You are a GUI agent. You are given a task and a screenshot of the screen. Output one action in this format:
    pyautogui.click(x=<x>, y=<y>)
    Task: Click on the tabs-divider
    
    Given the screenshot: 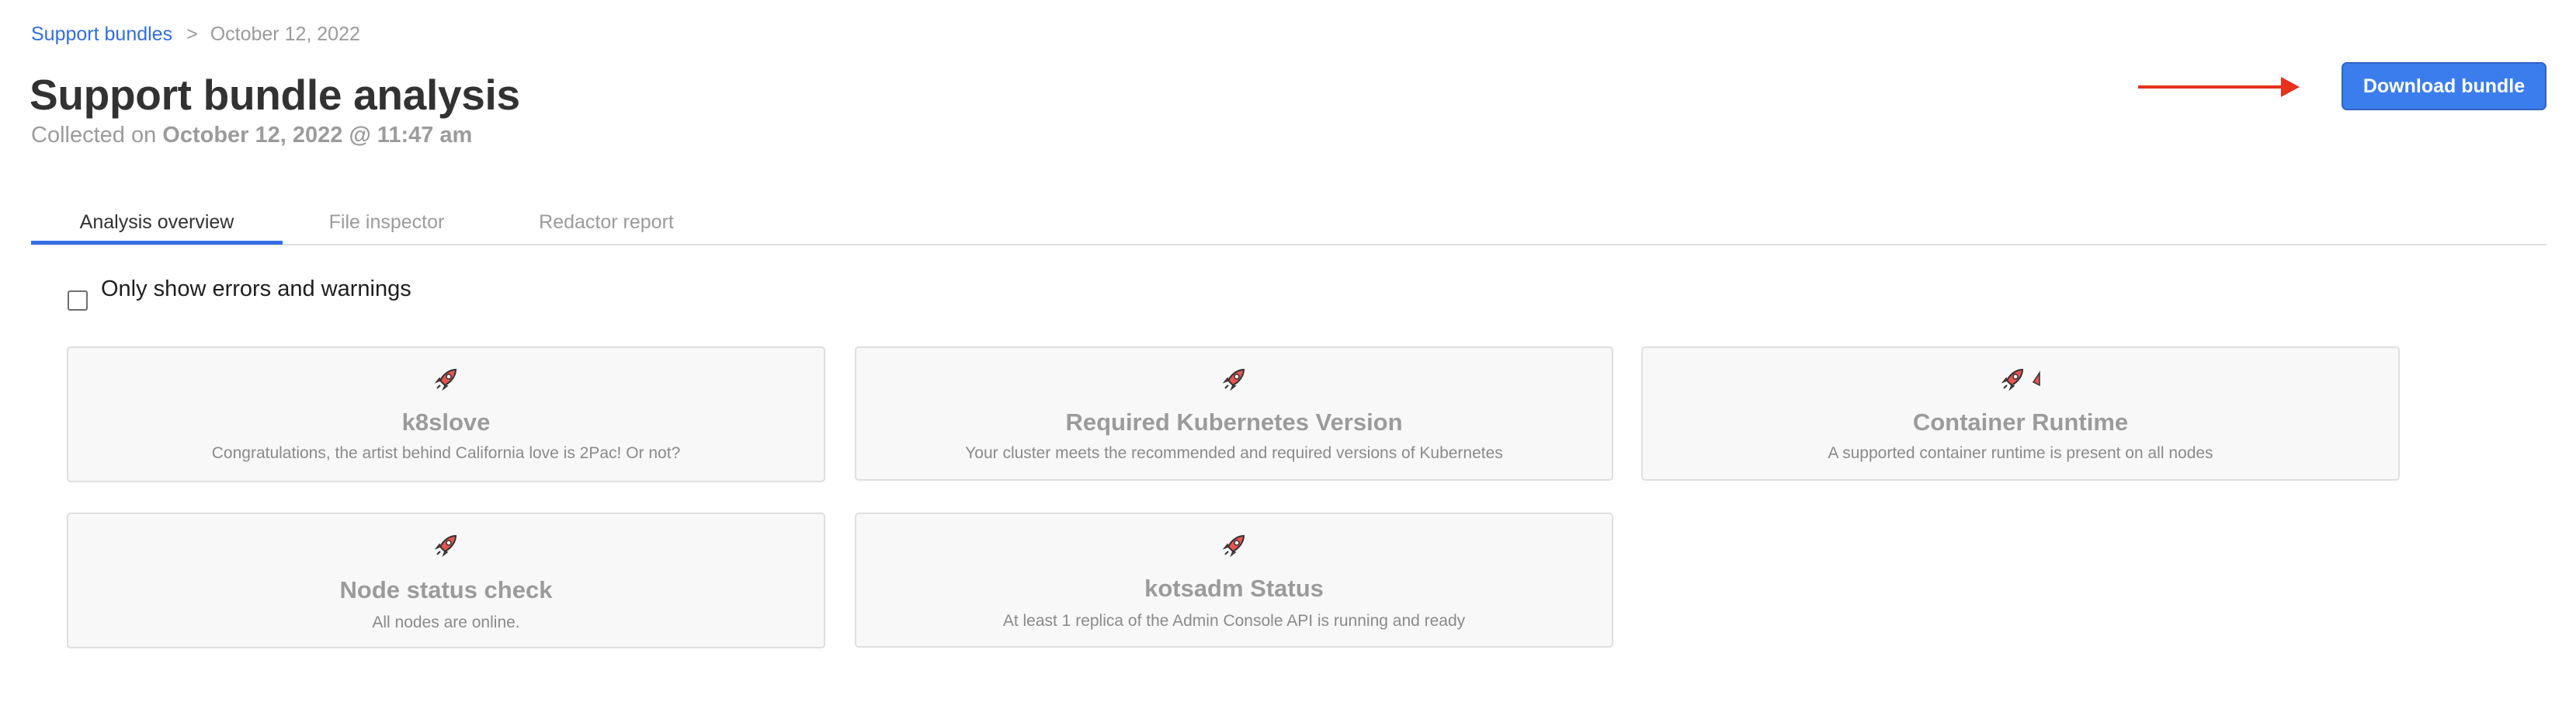 What is the action you would take?
    pyautogui.click(x=1288, y=244)
    